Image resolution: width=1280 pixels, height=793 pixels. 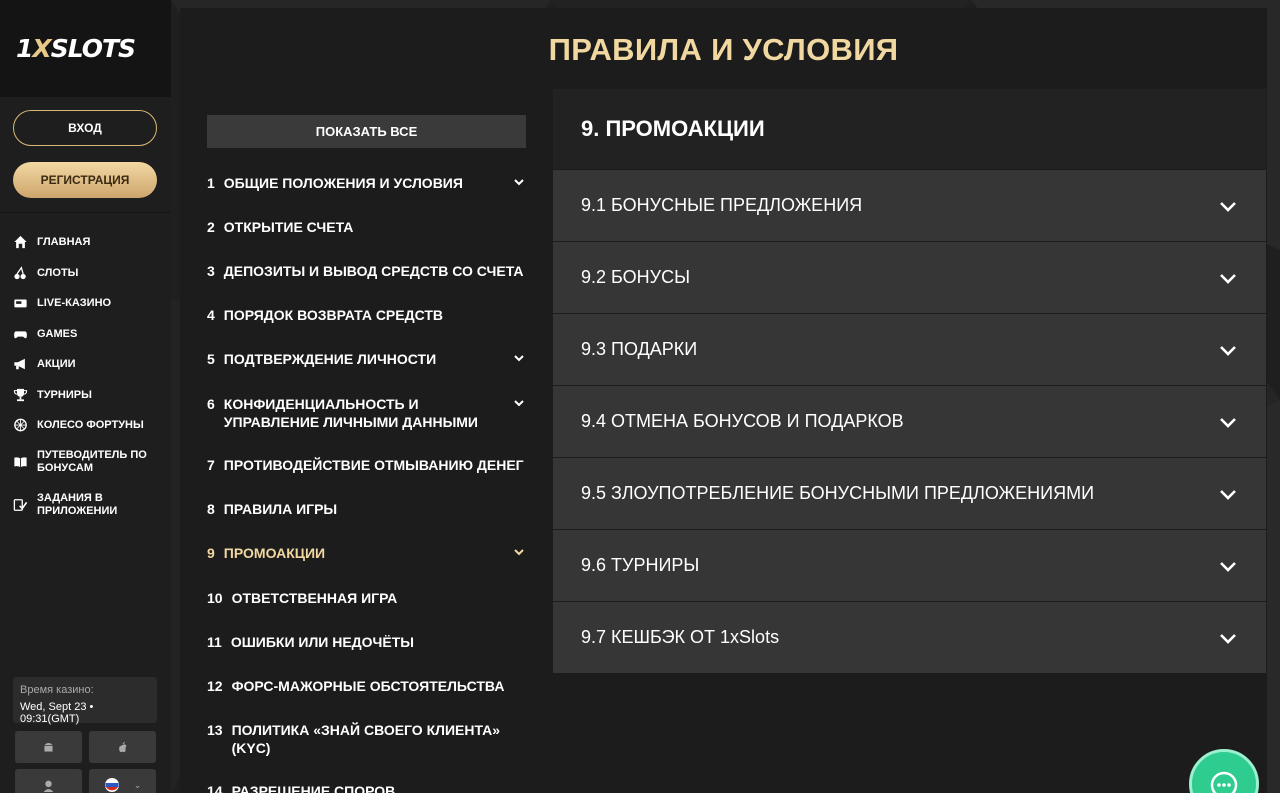 What do you see at coordinates (90, 425) in the screenshot?
I see `sidebar-item-label: КОЛЕСО ФОРТУНЫ` at bounding box center [90, 425].